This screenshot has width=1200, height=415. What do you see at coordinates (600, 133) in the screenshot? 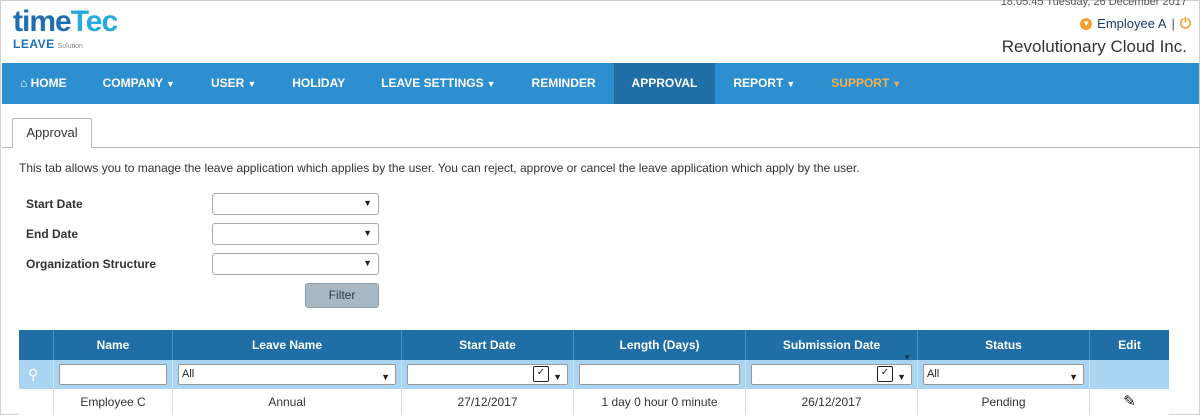
I see `tab-bar: Approval` at bounding box center [600, 133].